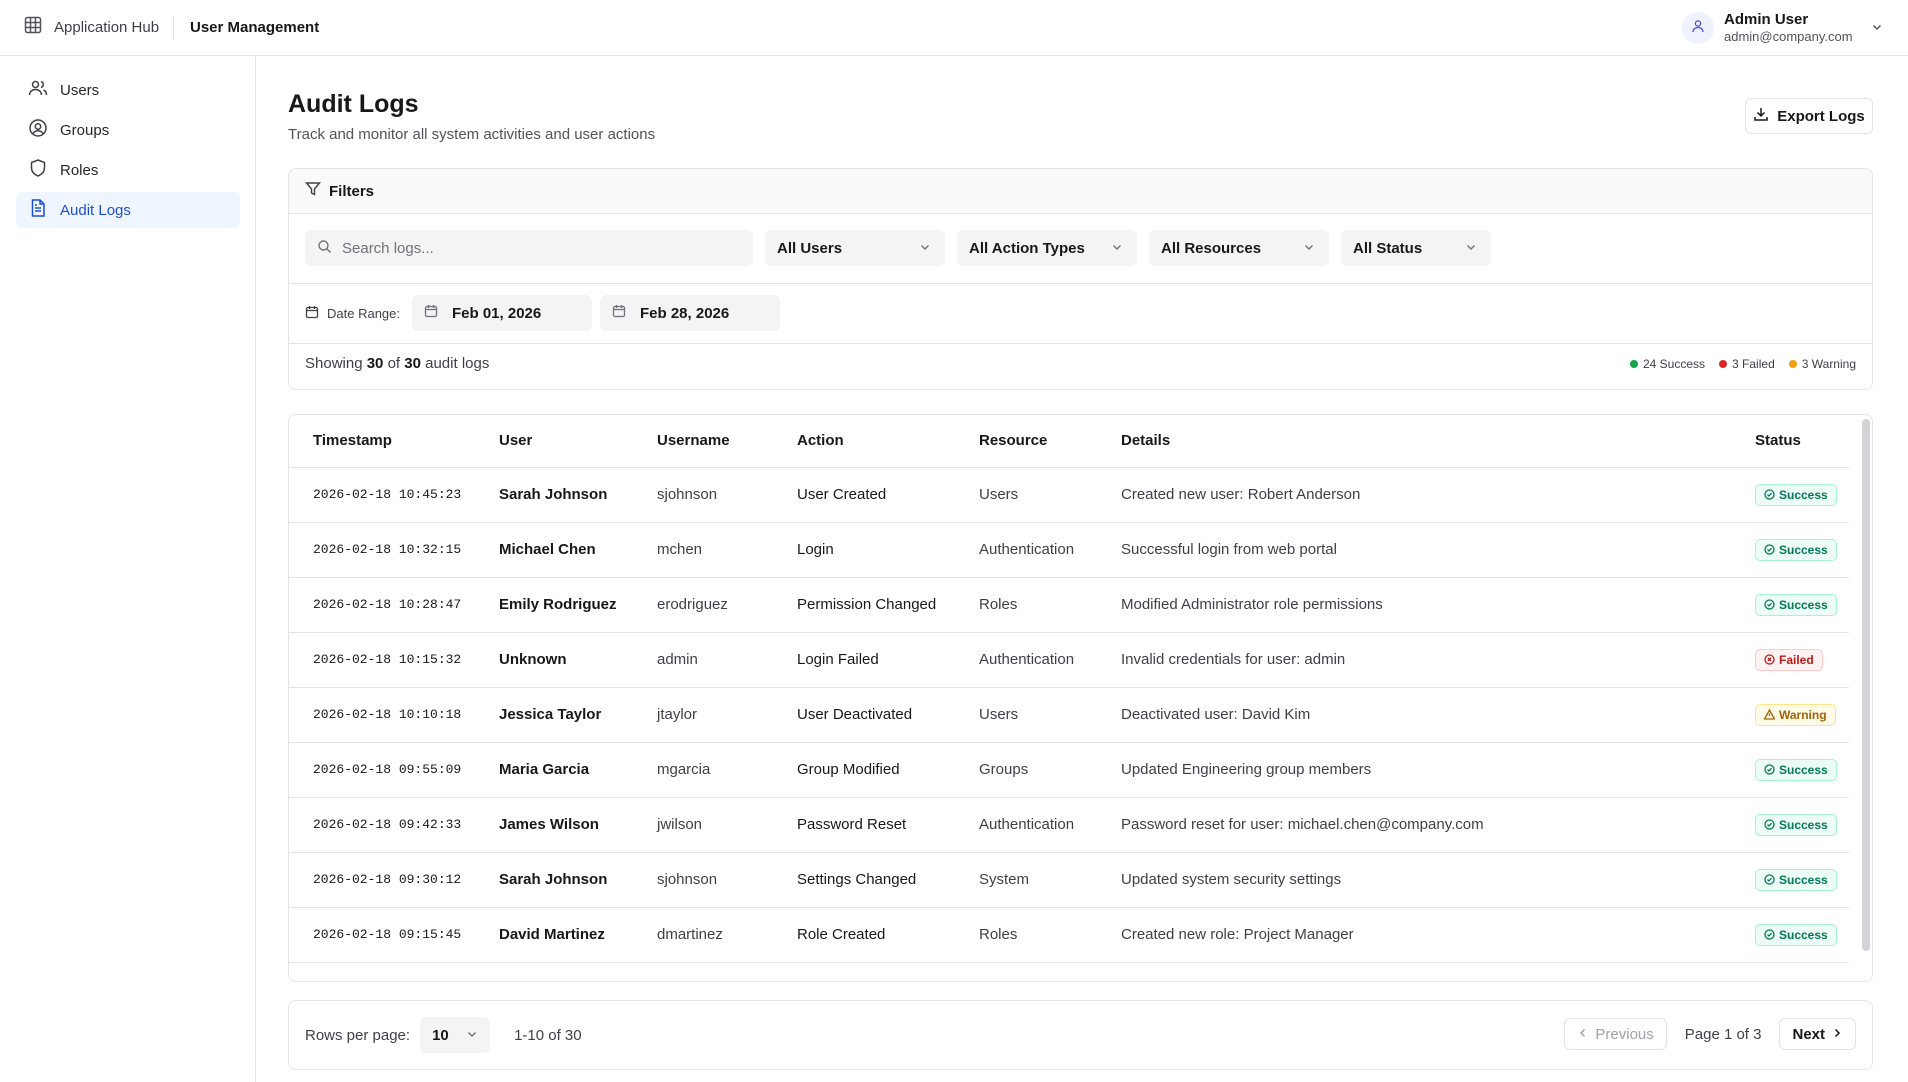  Describe the element at coordinates (1080, 283) in the screenshot. I see `divider` at that location.